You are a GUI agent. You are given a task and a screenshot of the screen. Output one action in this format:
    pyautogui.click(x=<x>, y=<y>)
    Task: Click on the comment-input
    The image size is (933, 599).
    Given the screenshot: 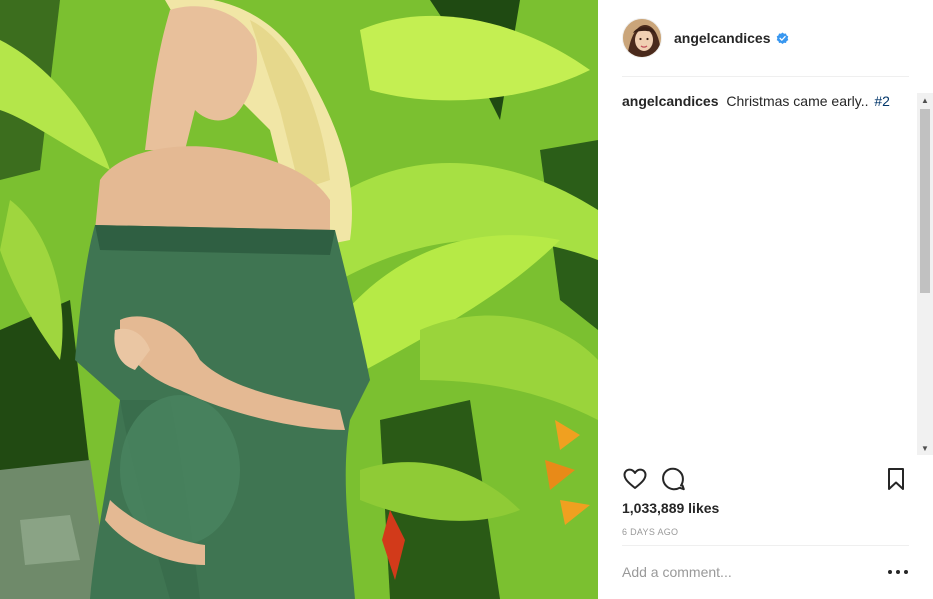 What is the action you would take?
    pyautogui.click(x=749, y=572)
    